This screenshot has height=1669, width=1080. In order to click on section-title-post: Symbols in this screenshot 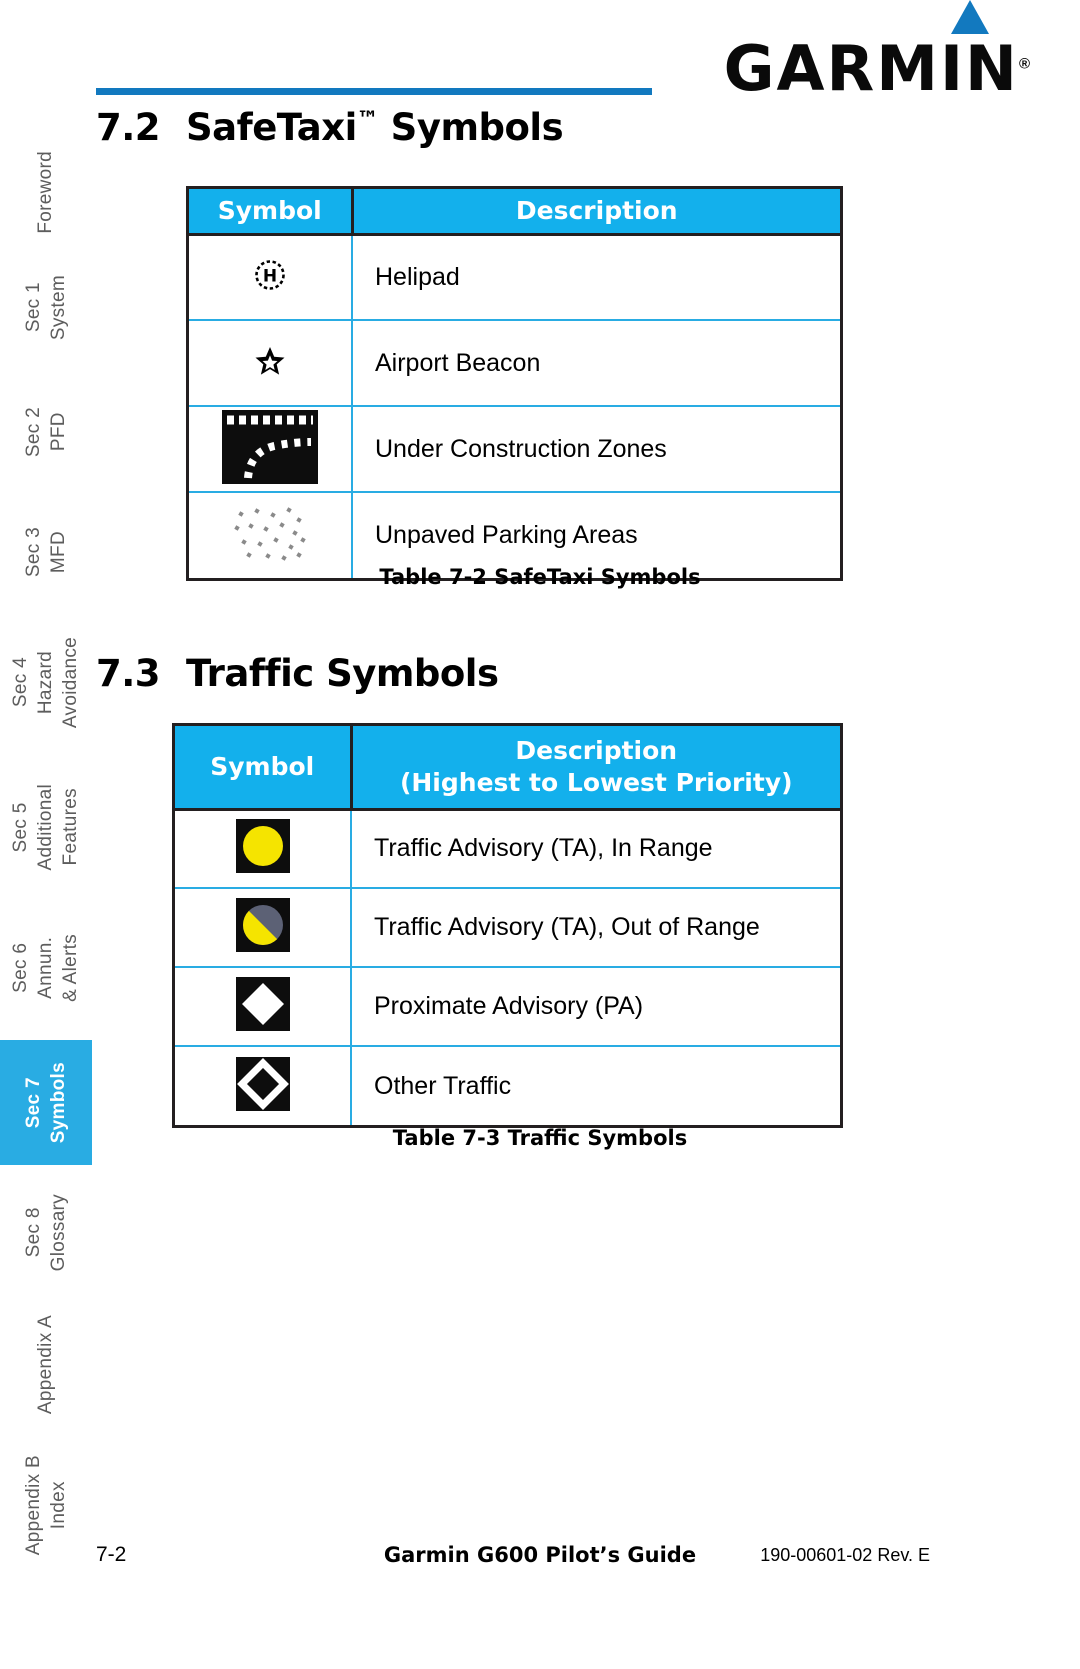, I will do `click(471, 127)`.